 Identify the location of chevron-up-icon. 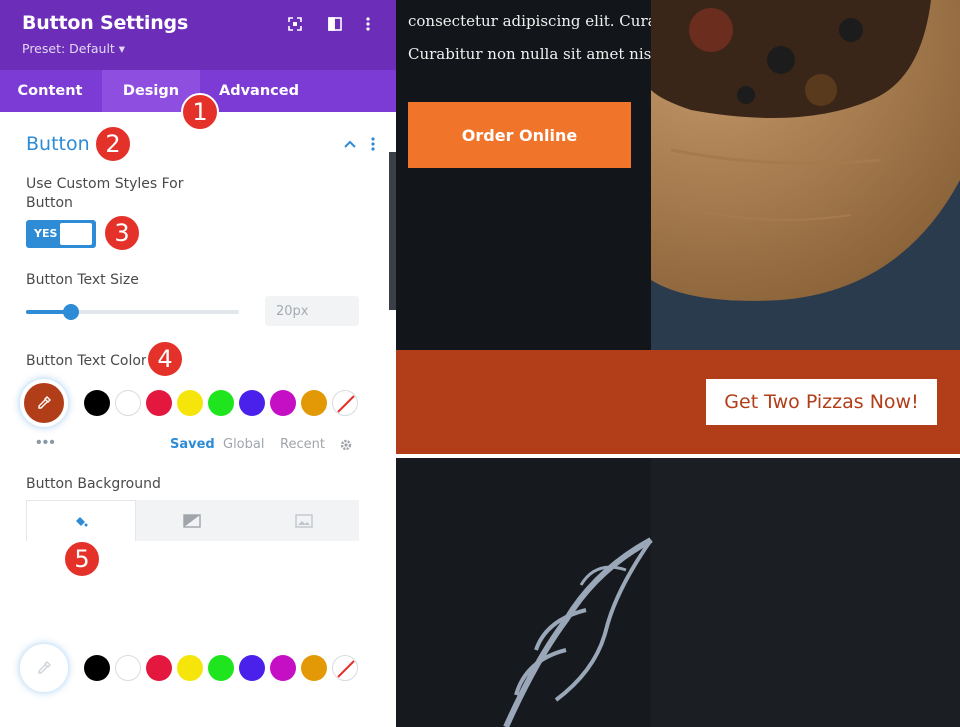
(350, 144).